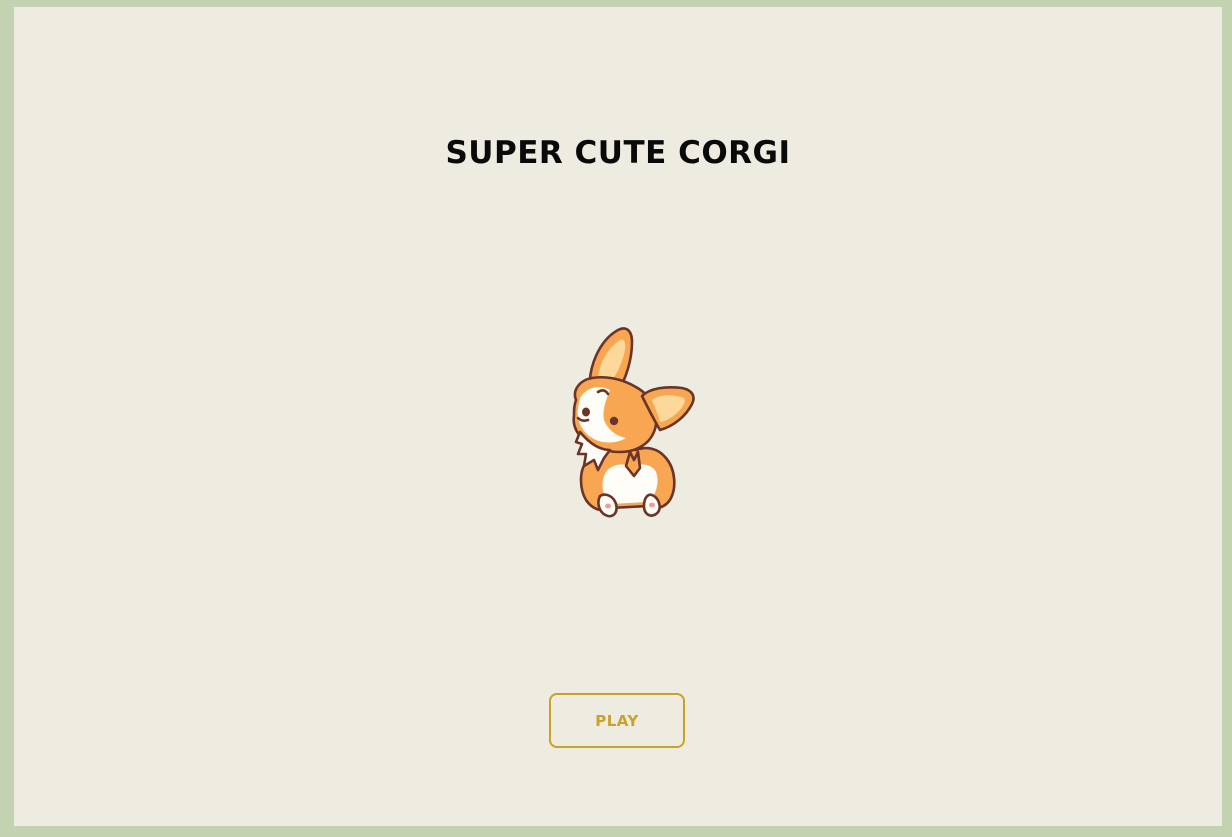 The image size is (1232, 837). Describe the element at coordinates (633, 422) in the screenshot. I see `corgi-icon` at that location.